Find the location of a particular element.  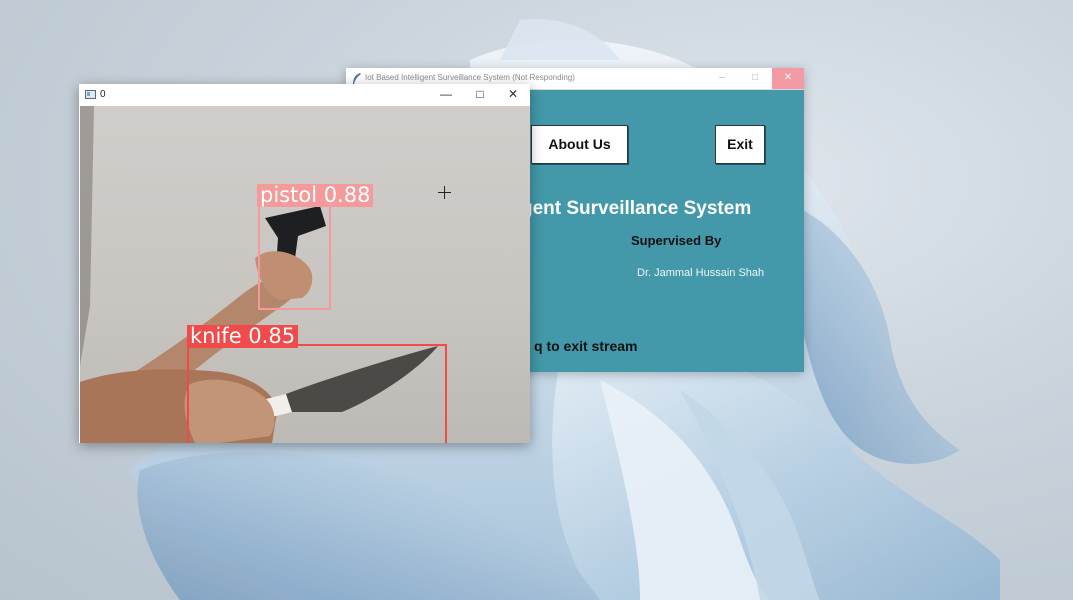

tk-close-button: ✕ is located at coordinates (788, 78).